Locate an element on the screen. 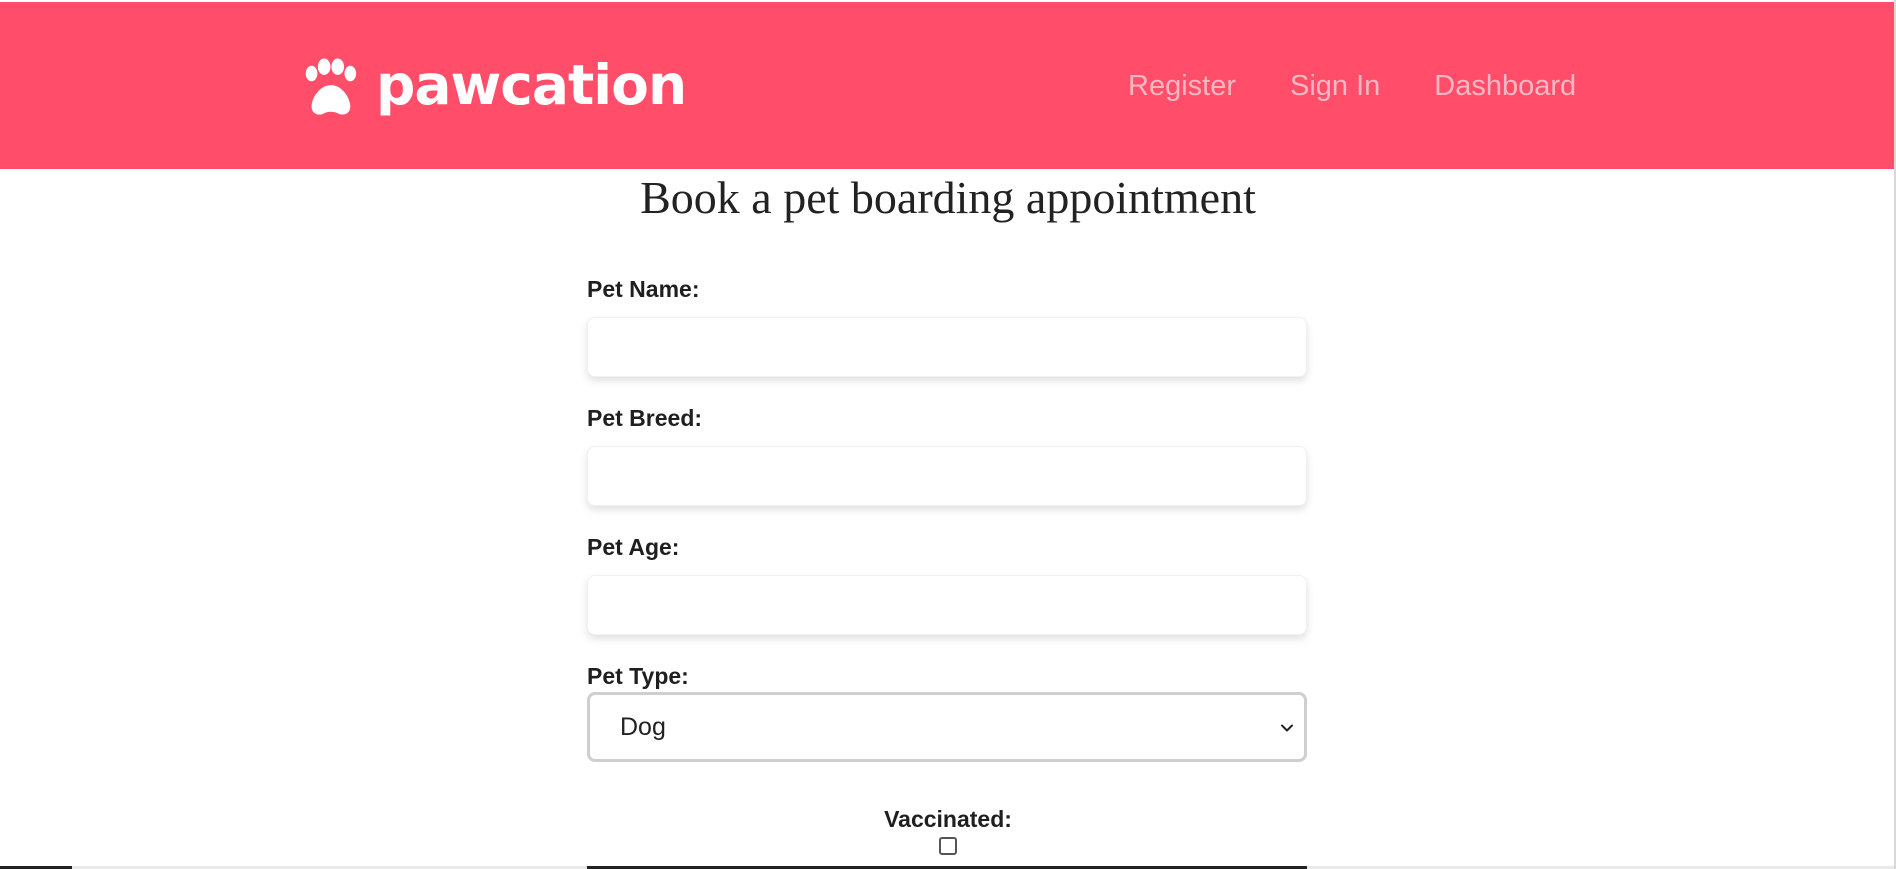 The image size is (1896, 869). paw-icon is located at coordinates (331, 86).